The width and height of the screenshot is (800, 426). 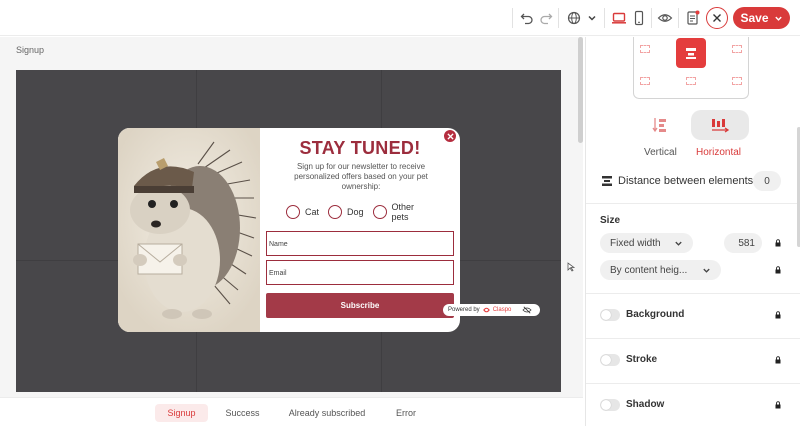 What do you see at coordinates (743, 243) in the screenshot?
I see `width-input: 581` at bounding box center [743, 243].